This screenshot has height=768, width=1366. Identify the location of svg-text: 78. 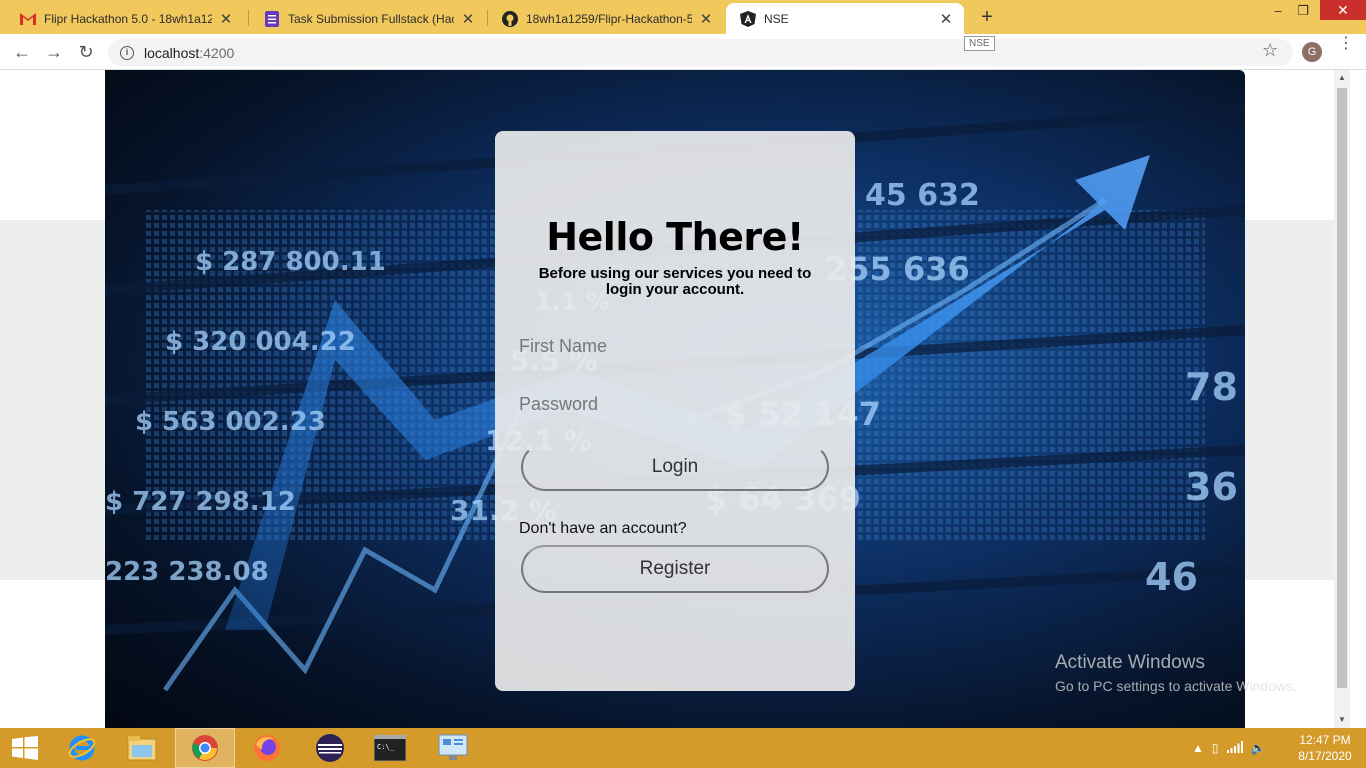
(1211, 387).